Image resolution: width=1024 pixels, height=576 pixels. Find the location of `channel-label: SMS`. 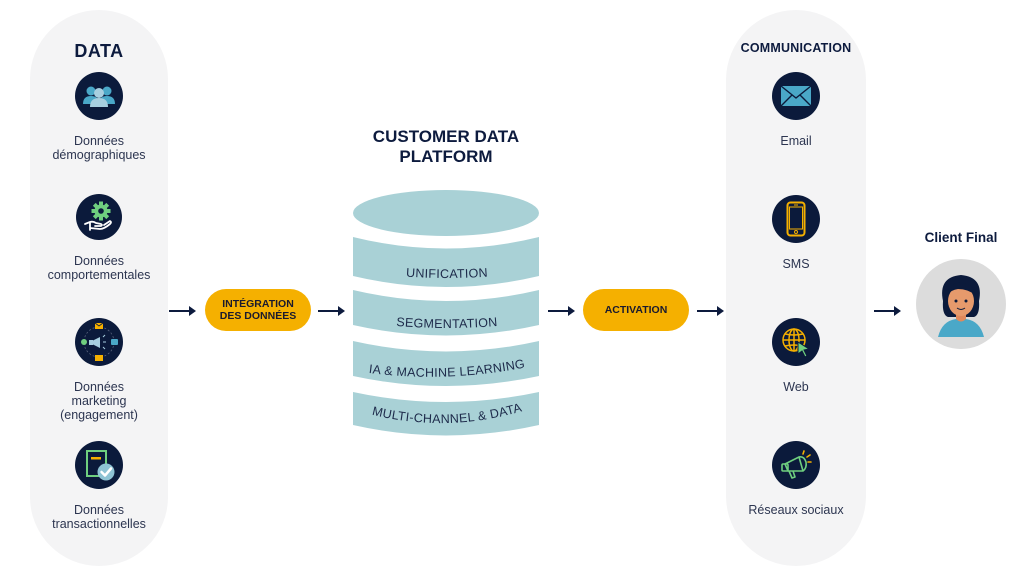

channel-label: SMS is located at coordinates (796, 264).